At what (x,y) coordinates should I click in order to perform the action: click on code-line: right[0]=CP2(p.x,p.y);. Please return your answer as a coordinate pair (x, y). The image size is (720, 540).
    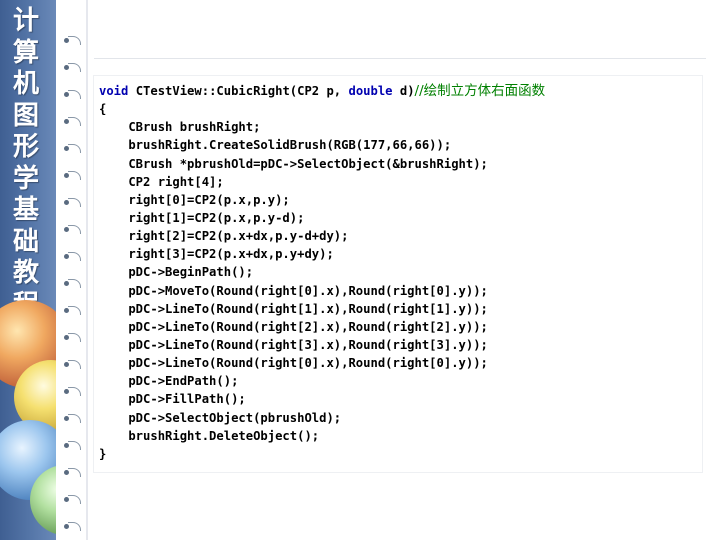
    Looking at the image, I should click on (322, 200).